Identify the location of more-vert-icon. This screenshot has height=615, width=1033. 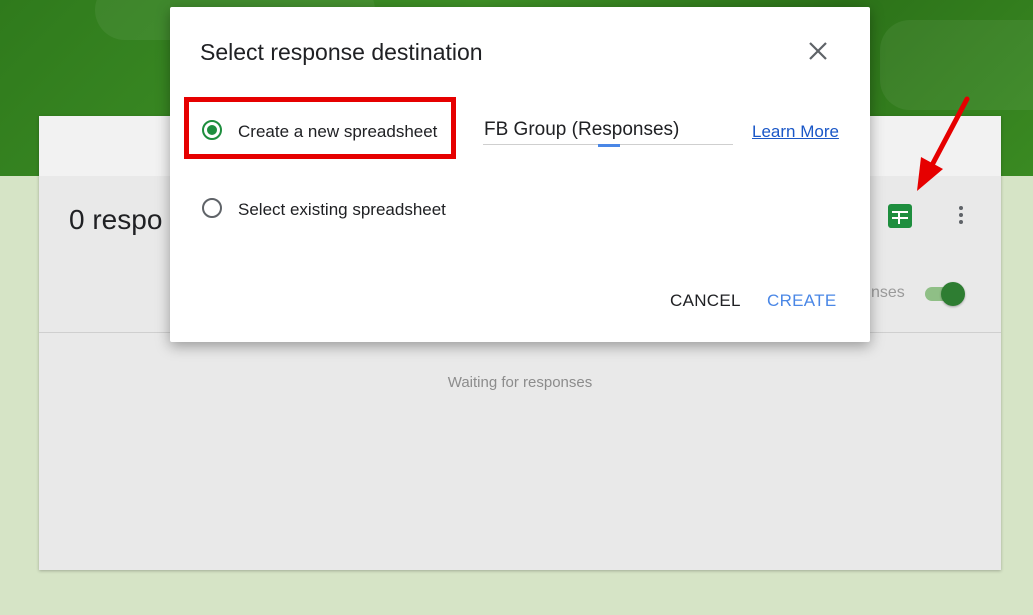
(961, 216).